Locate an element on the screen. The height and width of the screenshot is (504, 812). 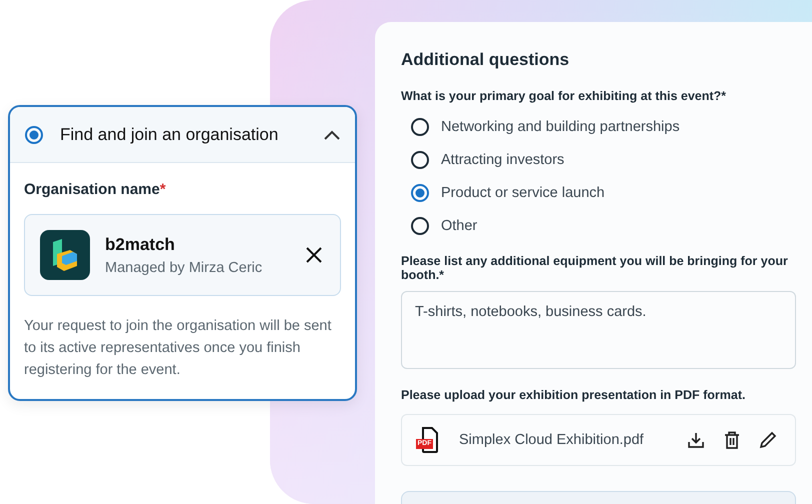
question-label: Please list any additional equipment you will be bringing for your booth.* is located at coordinates (595, 268).